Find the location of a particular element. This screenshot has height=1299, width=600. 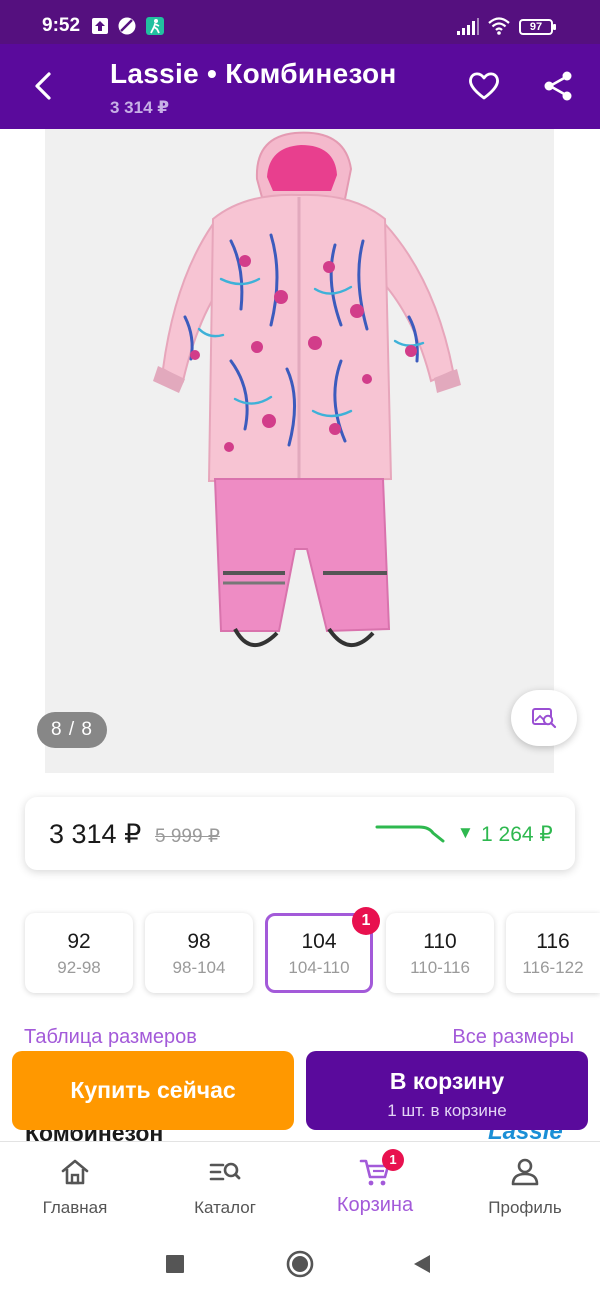

nav-item-profile: Профиль is located at coordinates (525, 1185).